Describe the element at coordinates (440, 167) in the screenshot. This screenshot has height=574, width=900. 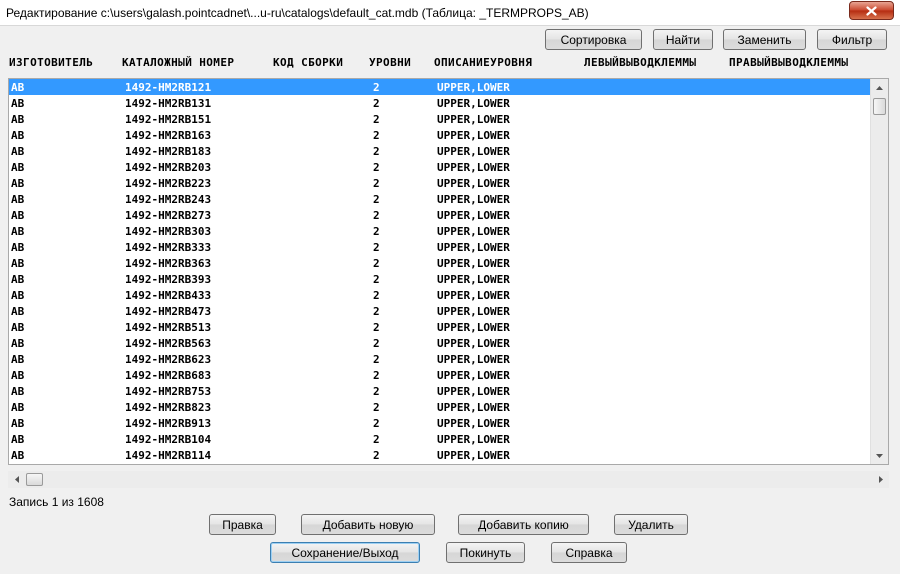
I see `table-row: AB 1492-HM2RB203 2 UPPER,LOWER` at that location.